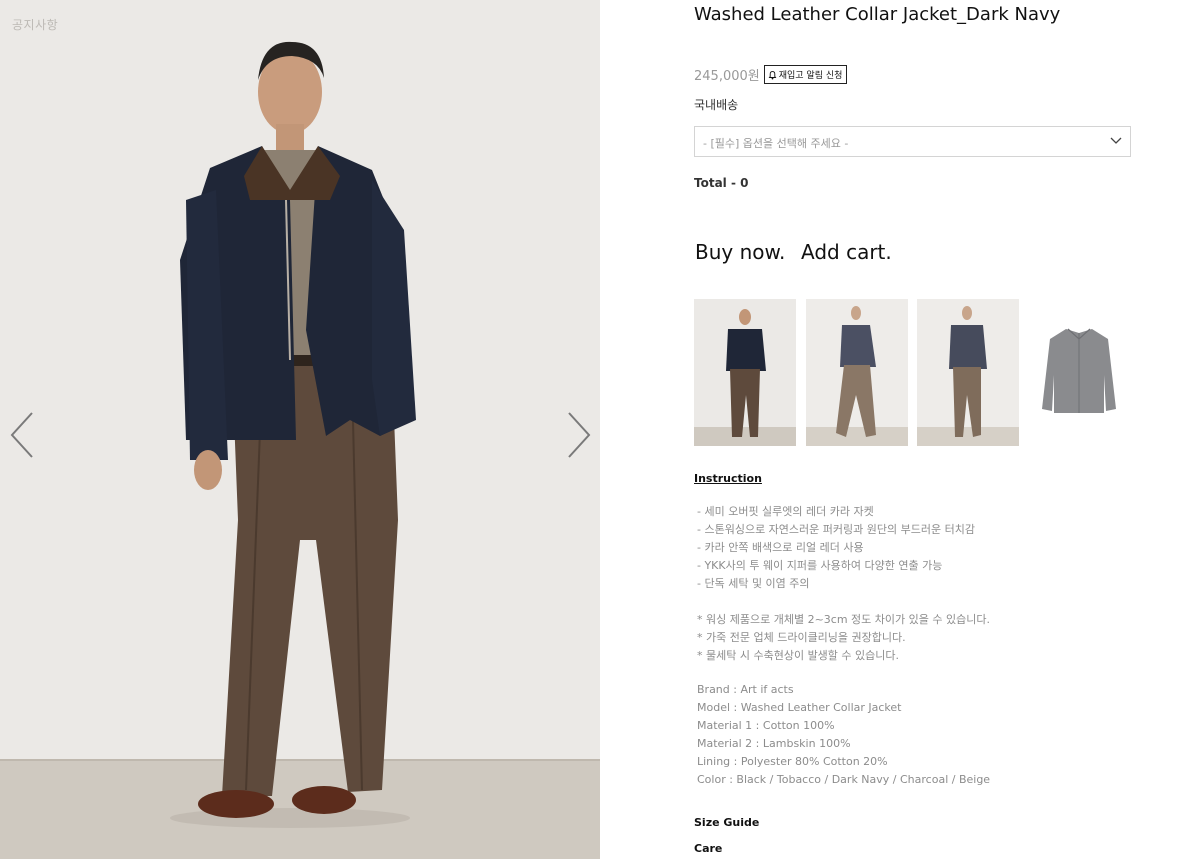 Image resolution: width=1183 pixels, height=859 pixels. What do you see at coordinates (820, 565) in the screenshot?
I see `feature-line: - YKK사의 투 웨이 지퍼를 사용하여 다양한 연출 가능` at bounding box center [820, 565].